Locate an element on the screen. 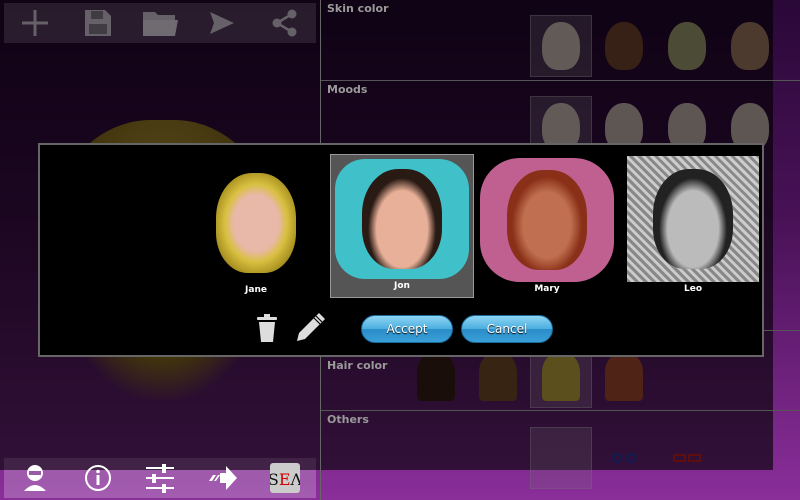 Image resolution: width=800 pixels, height=500 pixels. open-button is located at coordinates (160, 23).